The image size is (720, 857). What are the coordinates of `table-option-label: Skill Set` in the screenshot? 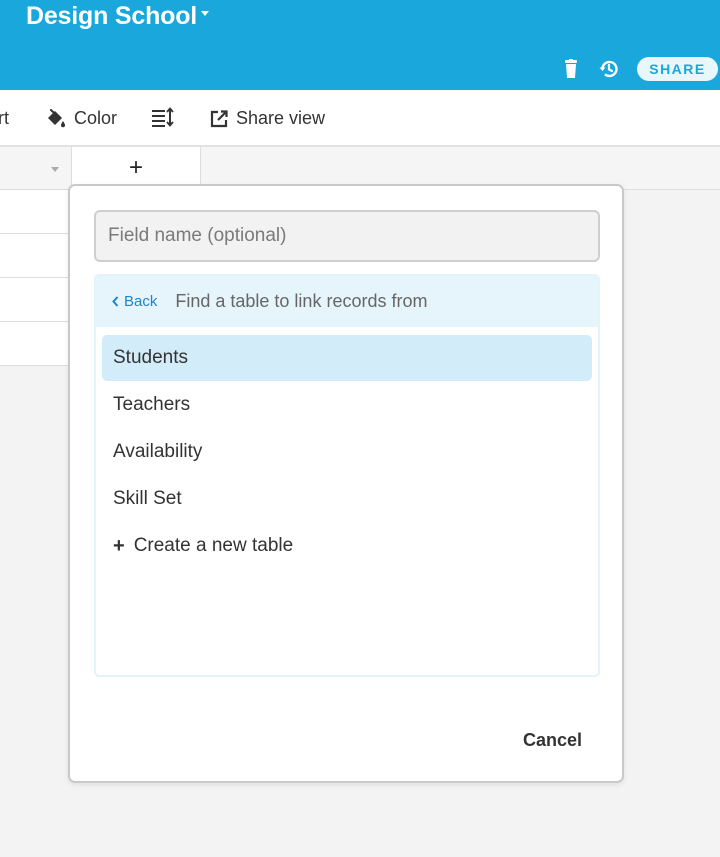 It's located at (147, 498).